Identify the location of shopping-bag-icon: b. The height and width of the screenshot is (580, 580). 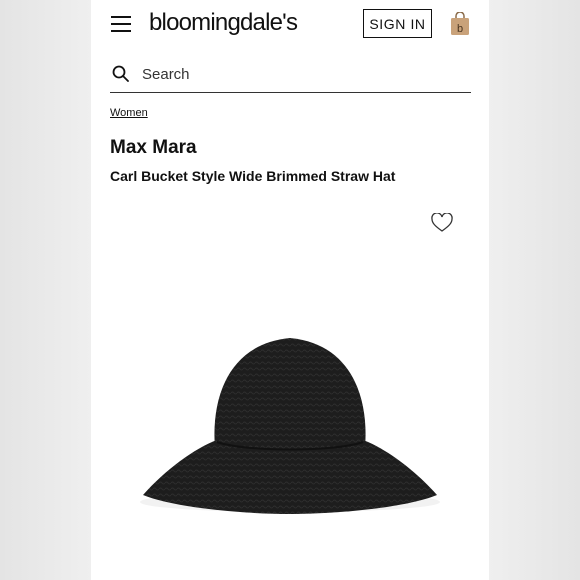
(460, 23).